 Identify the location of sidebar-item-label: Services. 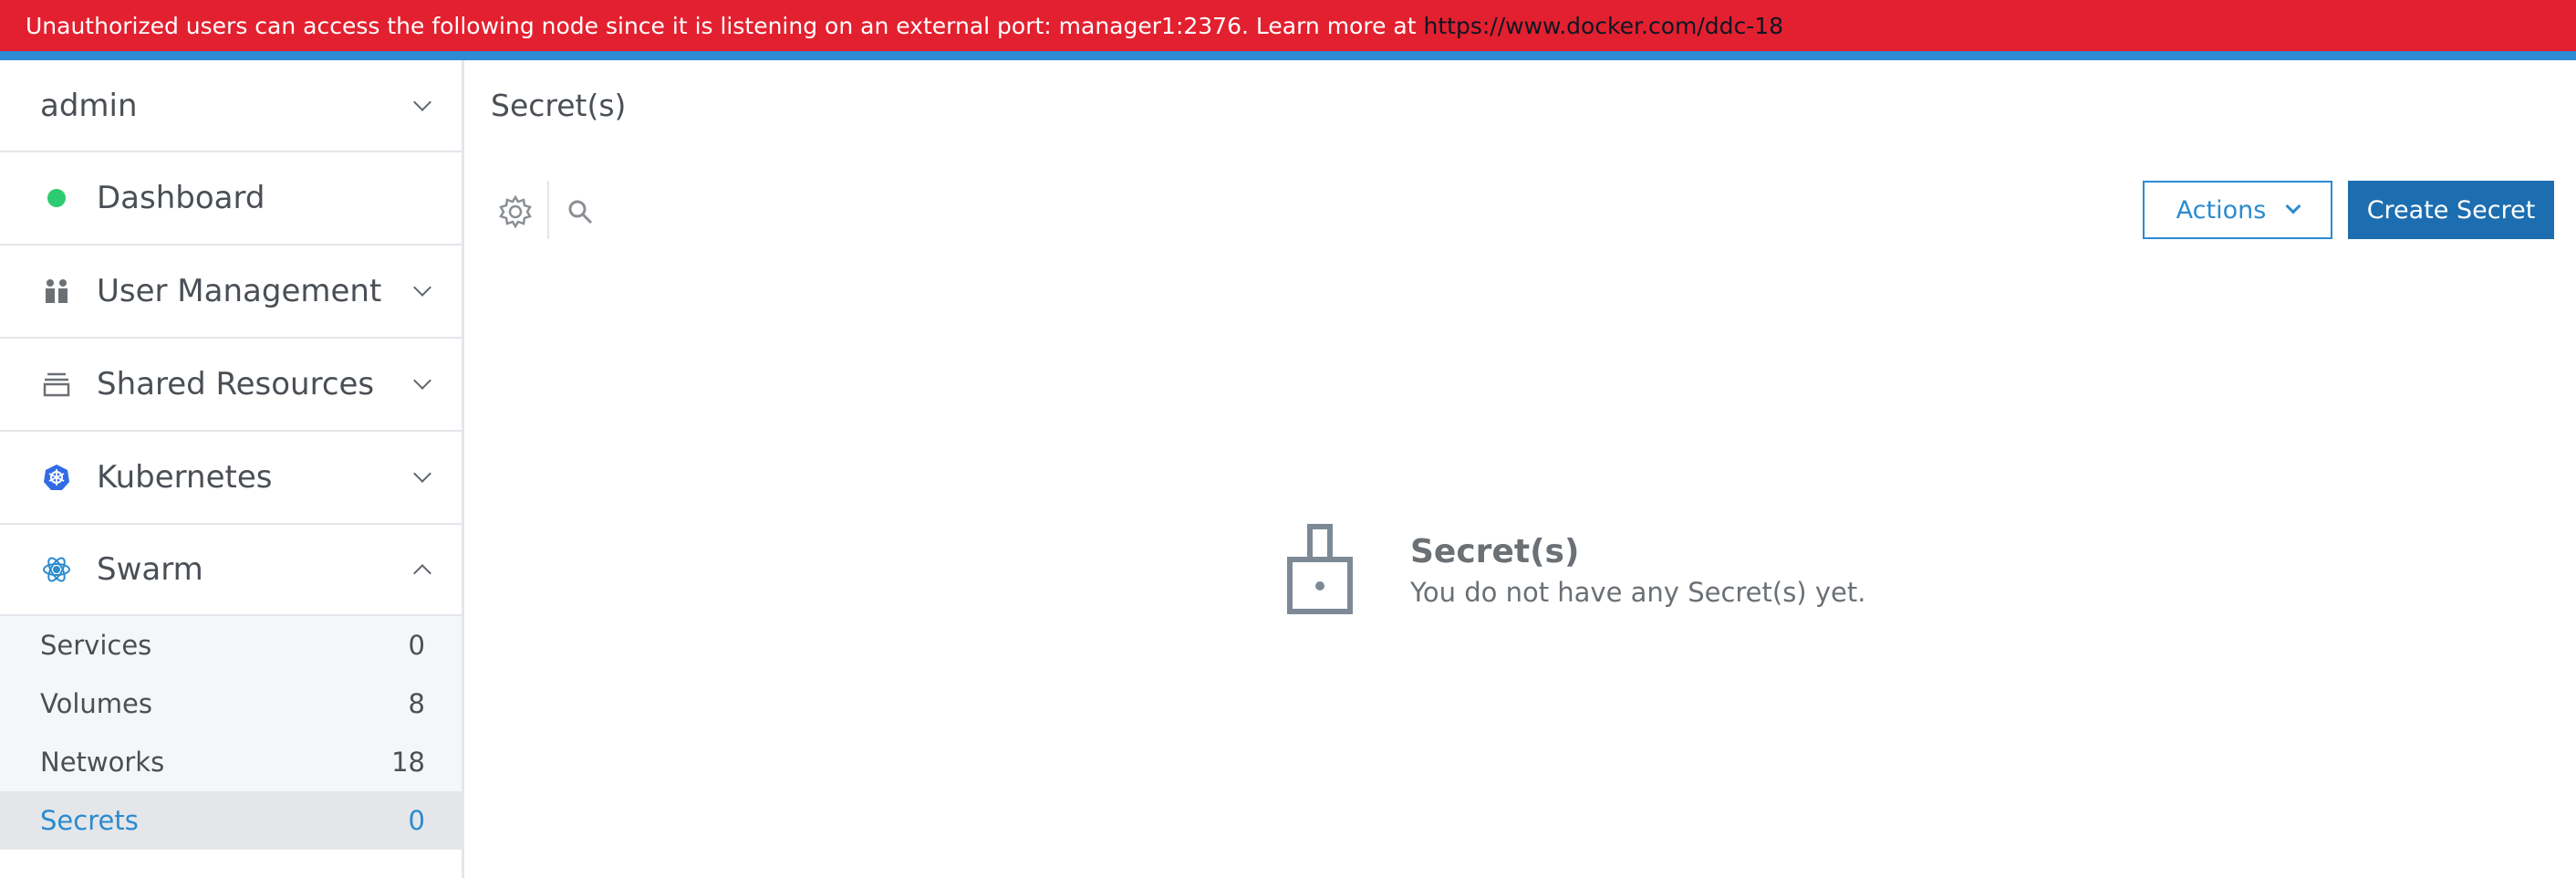
(96, 645).